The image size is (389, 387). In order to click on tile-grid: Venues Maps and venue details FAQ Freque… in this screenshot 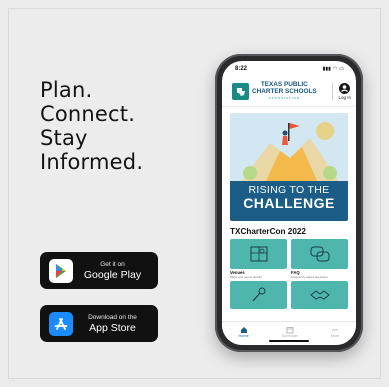, I will do `click(289, 279)`.